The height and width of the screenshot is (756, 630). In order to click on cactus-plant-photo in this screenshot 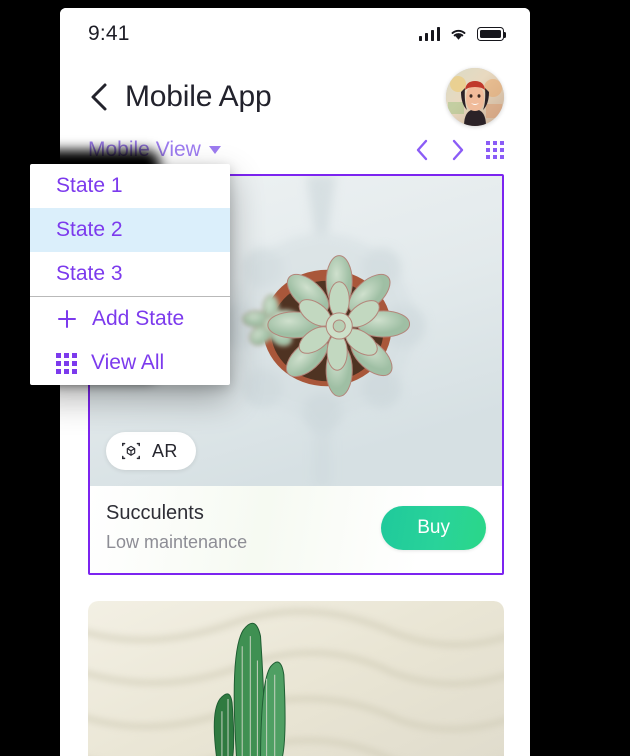, I will do `click(296, 678)`.